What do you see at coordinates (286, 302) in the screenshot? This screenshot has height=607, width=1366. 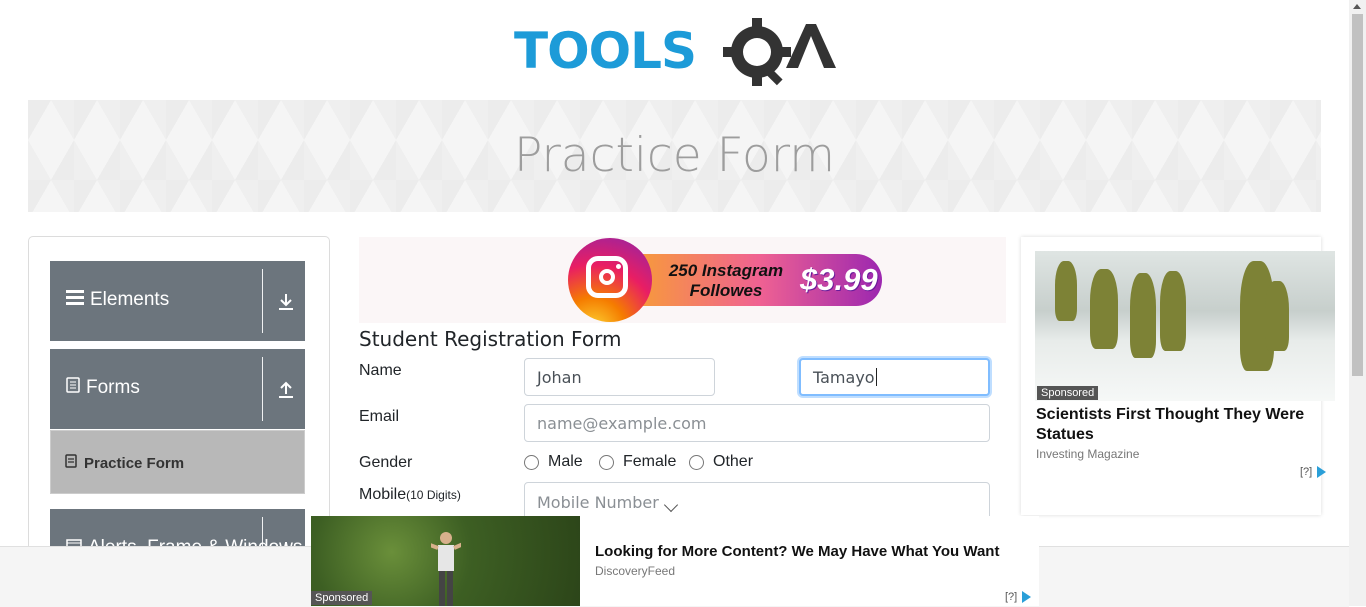 I see `download-arrow-icon` at bounding box center [286, 302].